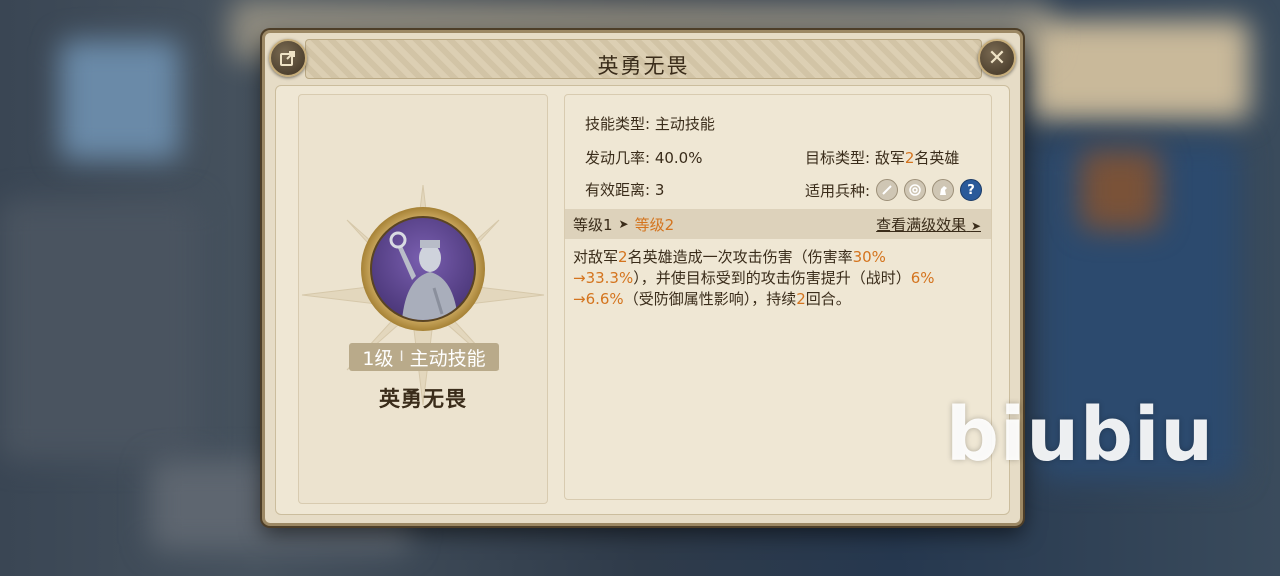 The image size is (1280, 576). Describe the element at coordinates (678, 158) in the screenshot. I see `trigger-rate-value: 40.0%` at that location.